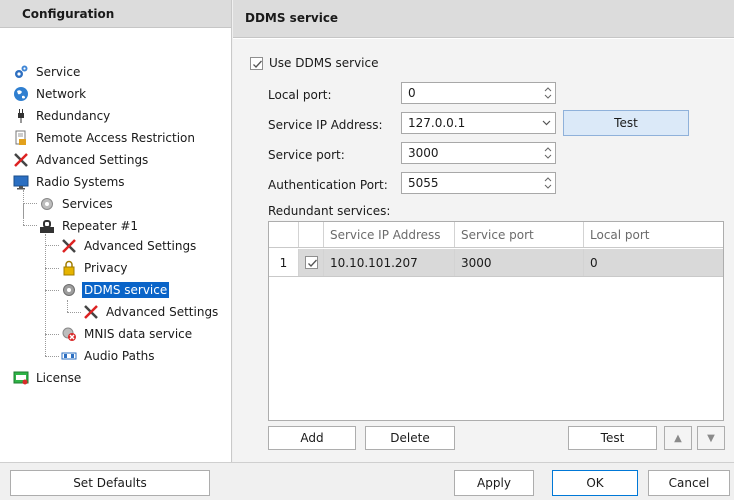 The width and height of the screenshot is (734, 500). I want to click on row-service-port: 3000, so click(519, 262).